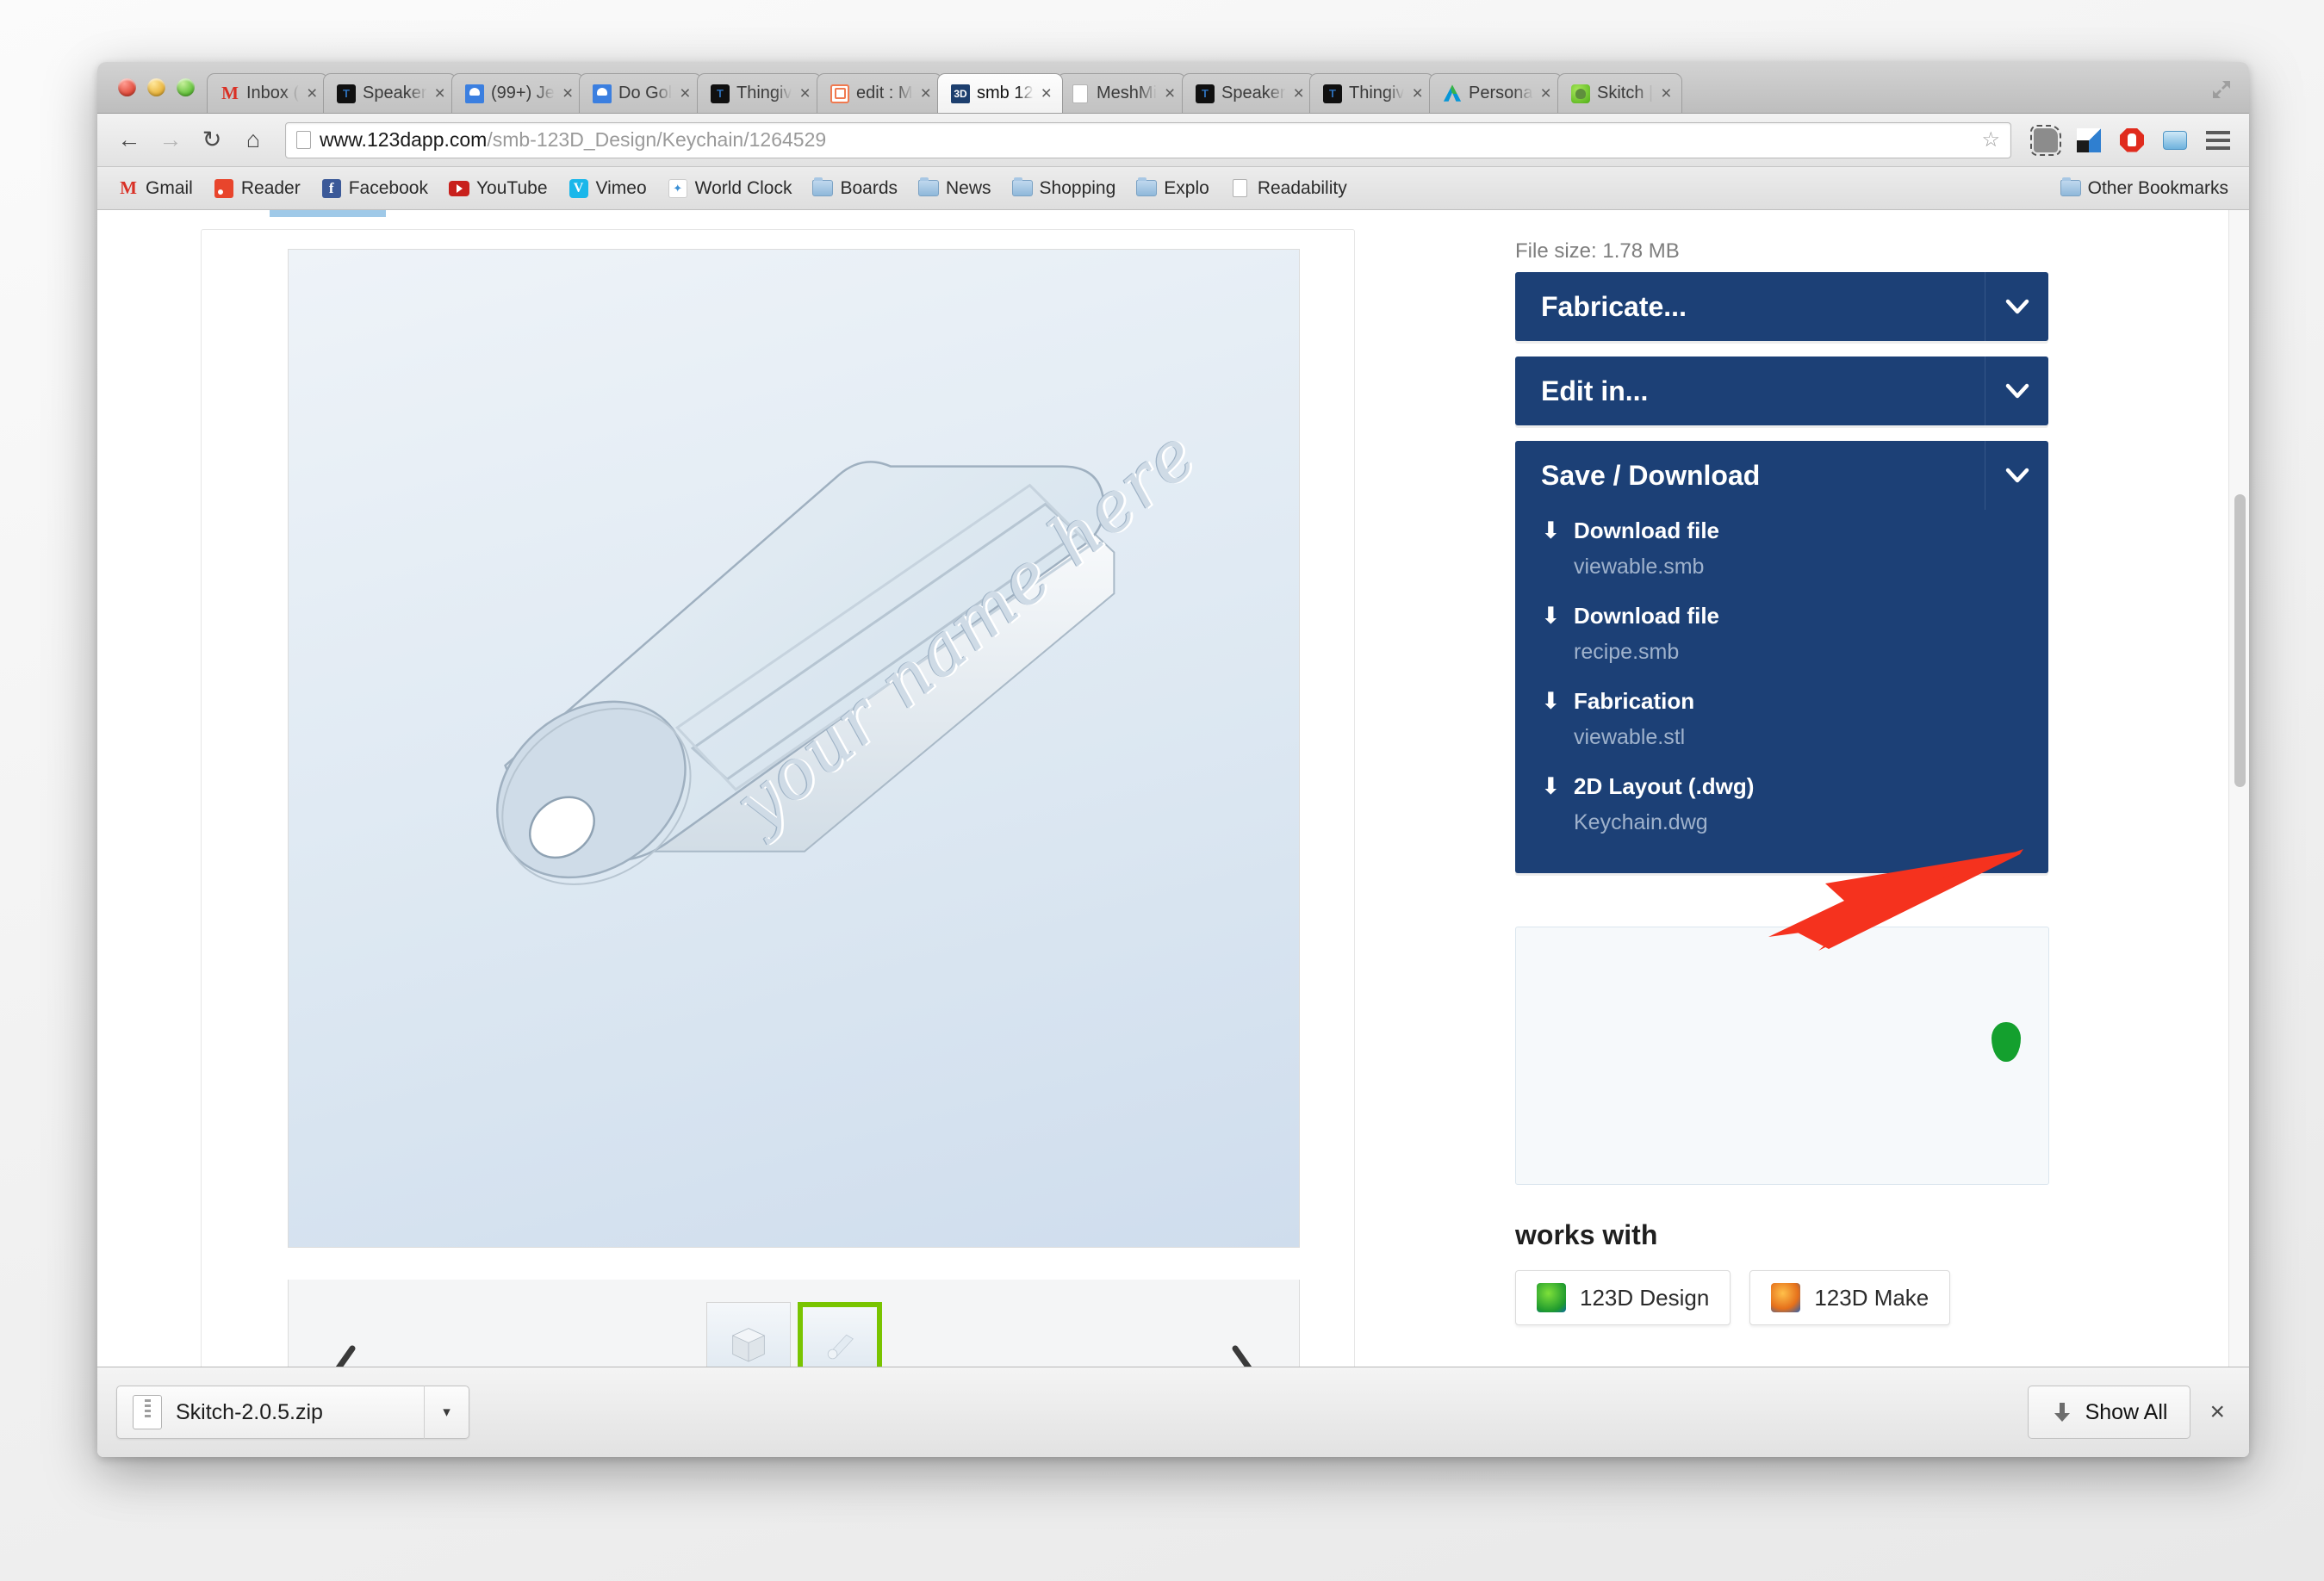  Describe the element at coordinates (1781, 476) in the screenshot. I see `accordion-save-download-header: Save / Download` at that location.